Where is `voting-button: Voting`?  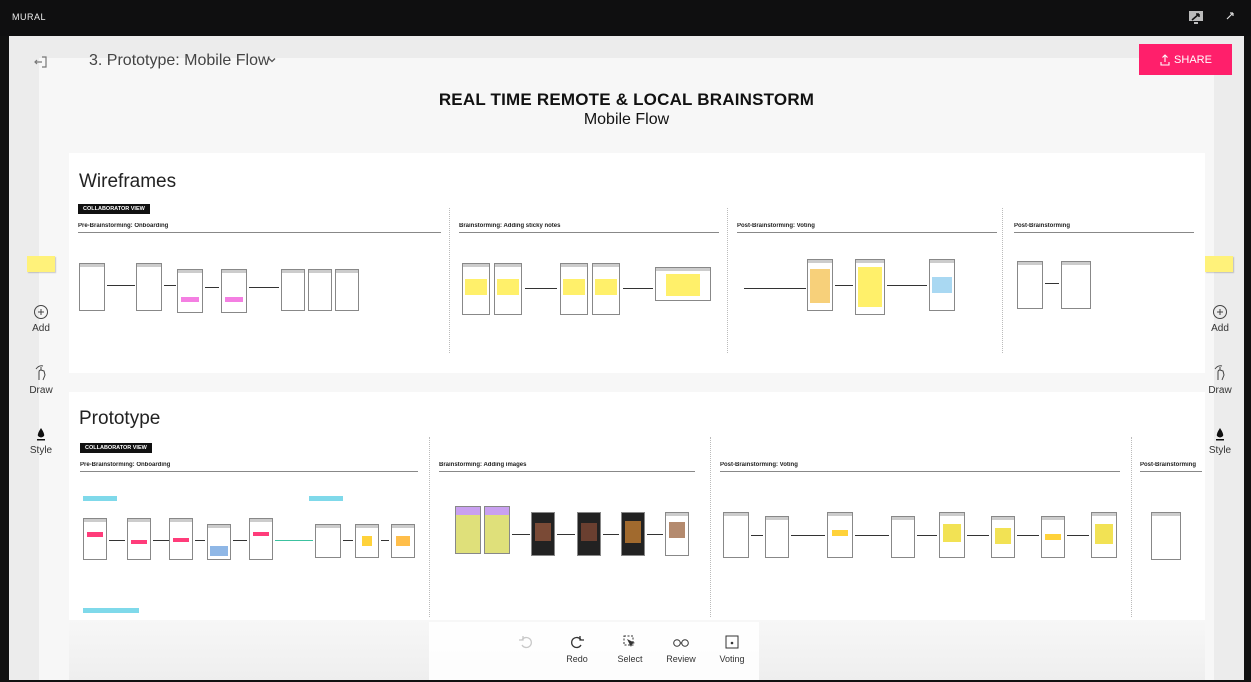
voting-button: Voting is located at coordinates (732, 649).